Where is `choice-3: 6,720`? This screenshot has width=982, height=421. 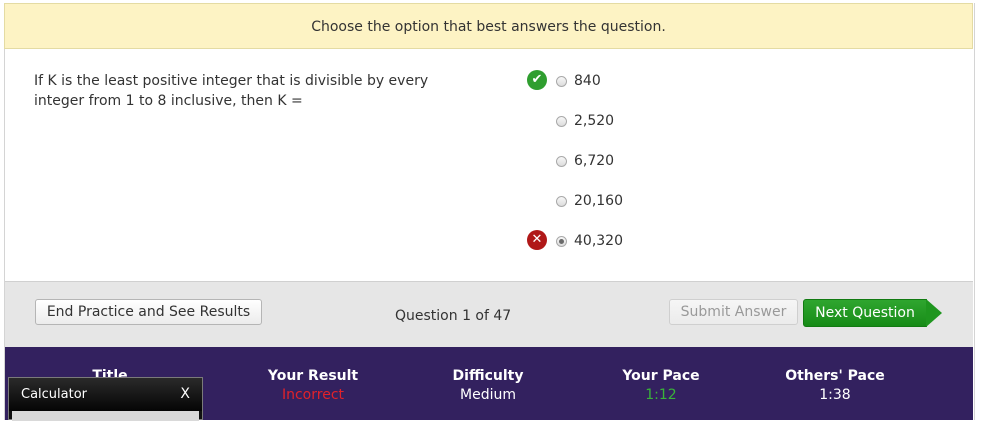
choice-3: 6,720 is located at coordinates (585, 161).